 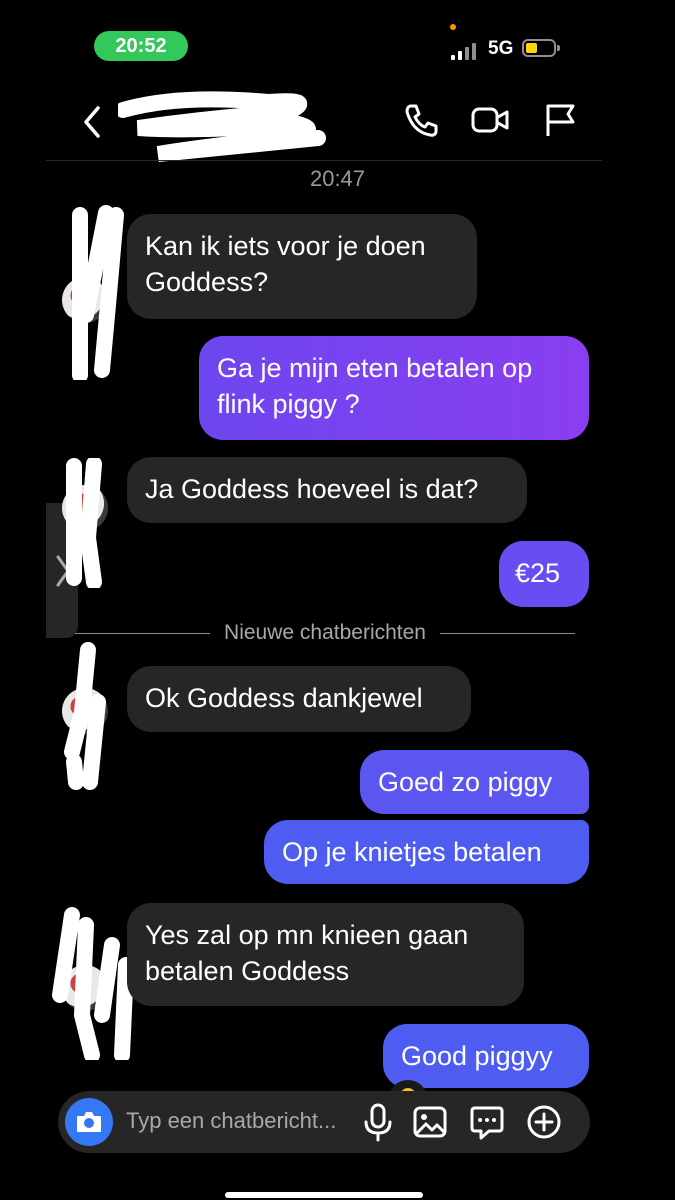 I want to click on message-incoming: Ja Goddess hoeveel is dat?, so click(x=327, y=490).